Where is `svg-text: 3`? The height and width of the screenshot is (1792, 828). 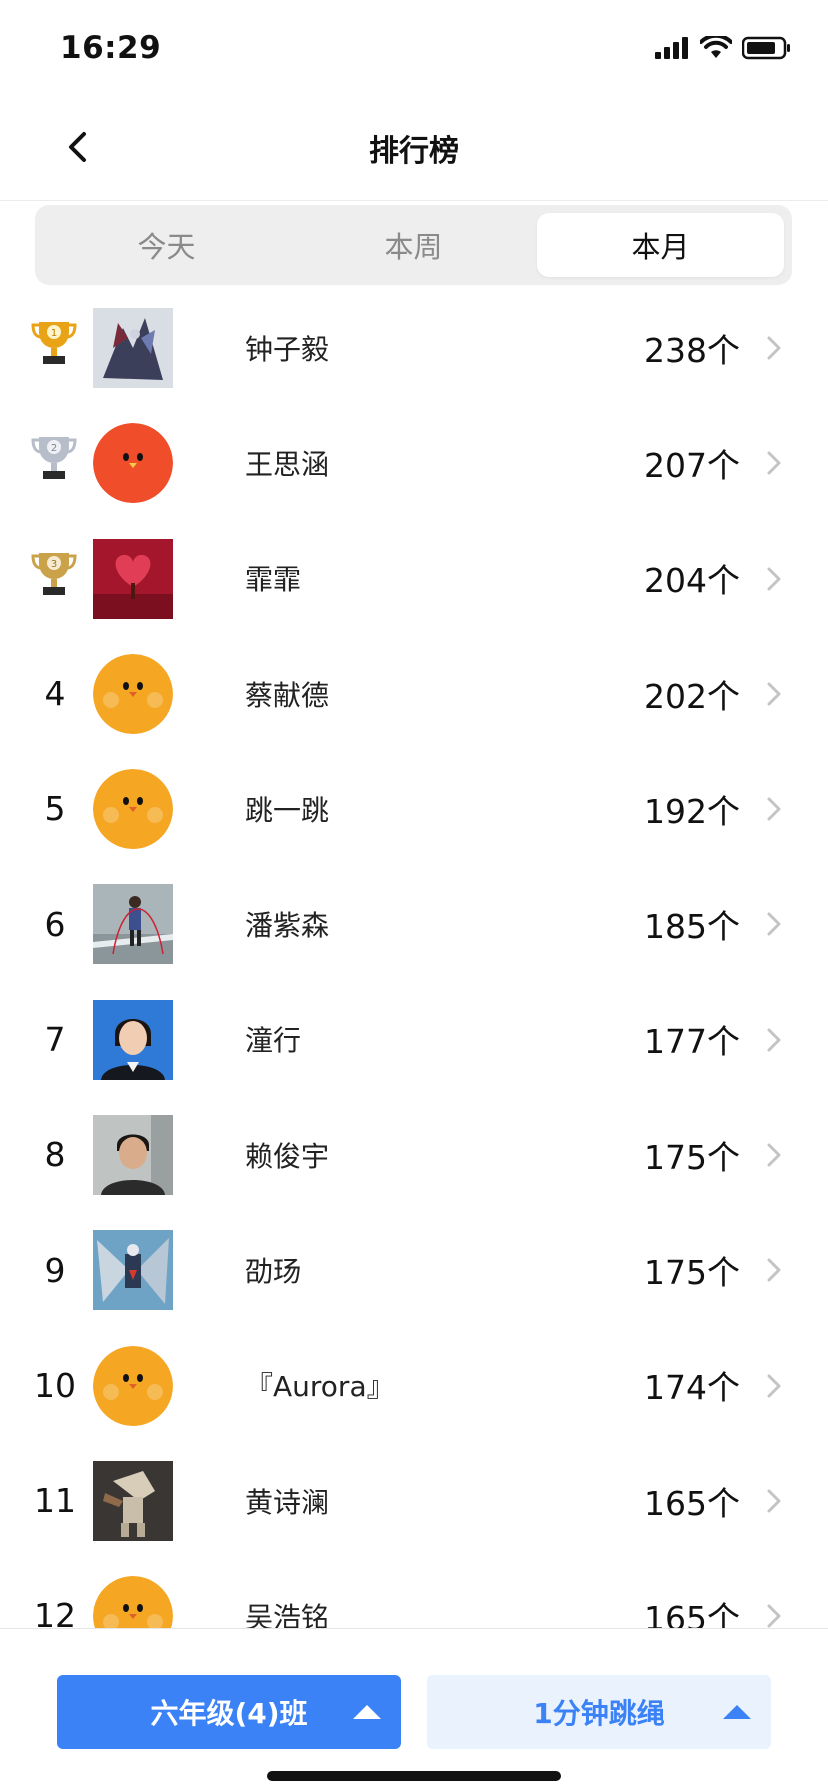 svg-text: 3 is located at coordinates (54, 564).